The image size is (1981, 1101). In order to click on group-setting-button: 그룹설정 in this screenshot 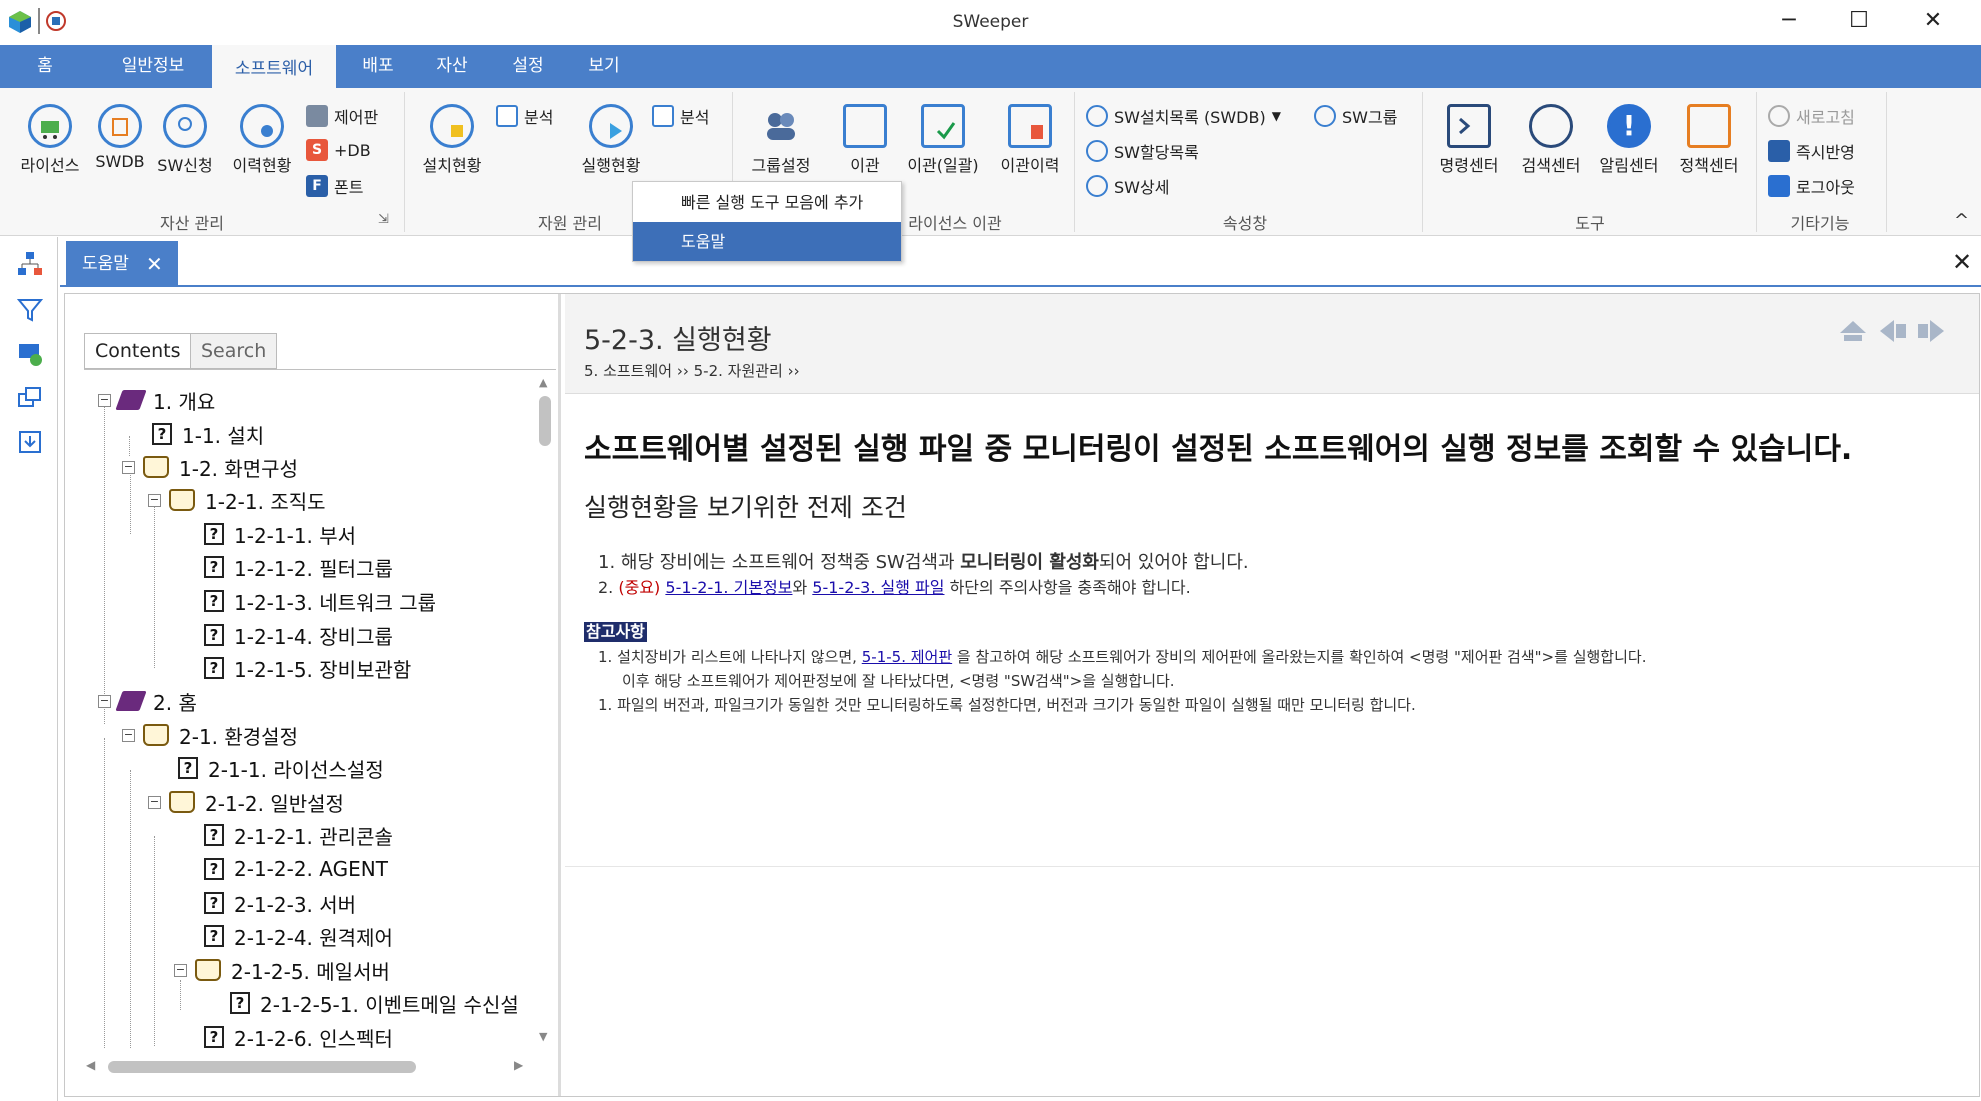, I will do `click(781, 140)`.